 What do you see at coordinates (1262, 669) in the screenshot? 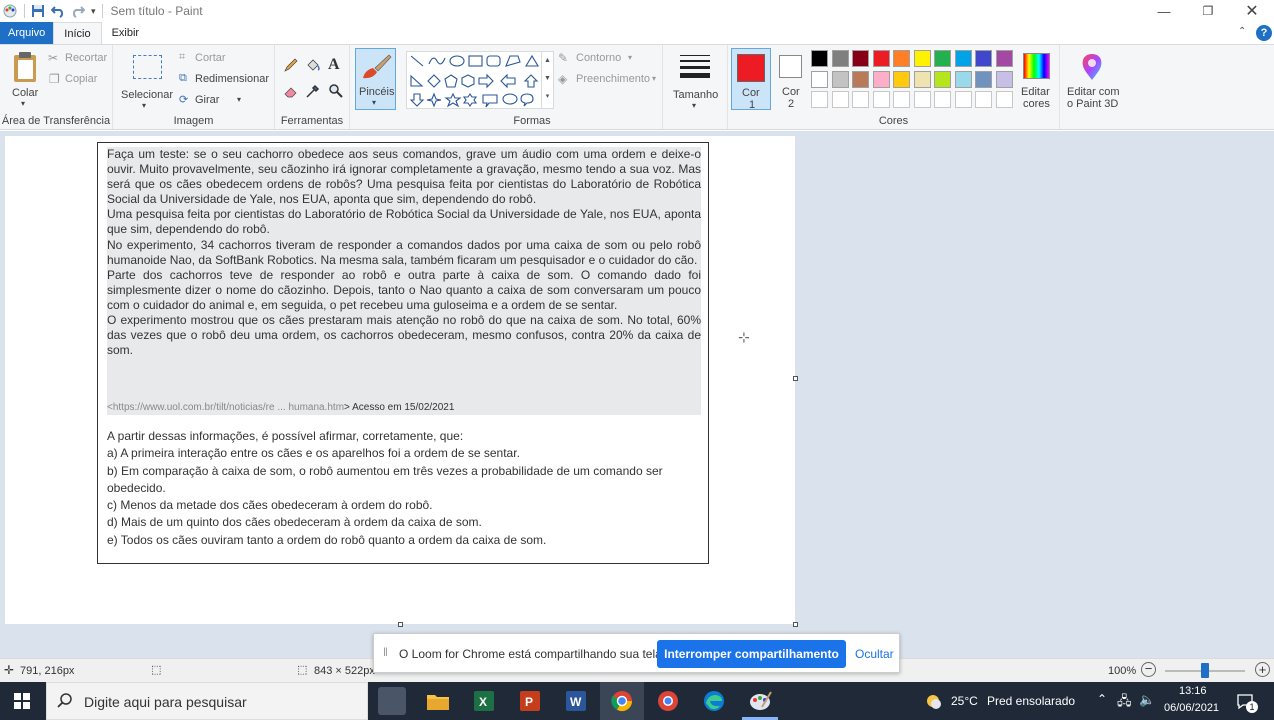
I see `zoom-in-button: +` at bounding box center [1262, 669].